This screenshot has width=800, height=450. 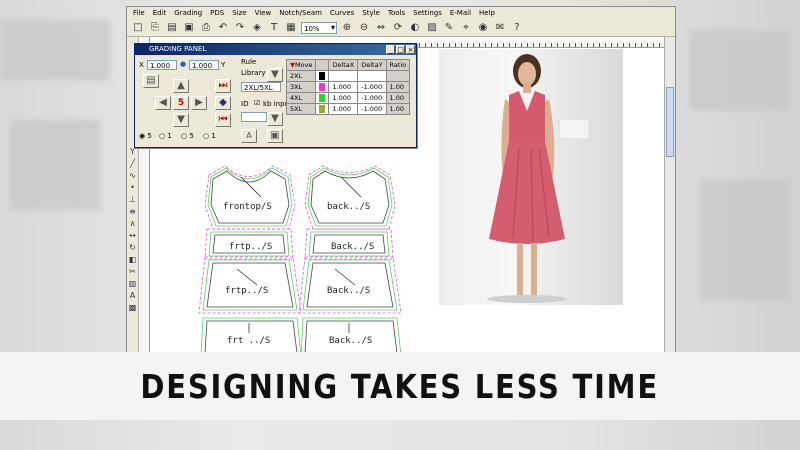 What do you see at coordinates (187, 136) in the screenshot?
I see `radio-5-b: ○ 5` at bounding box center [187, 136].